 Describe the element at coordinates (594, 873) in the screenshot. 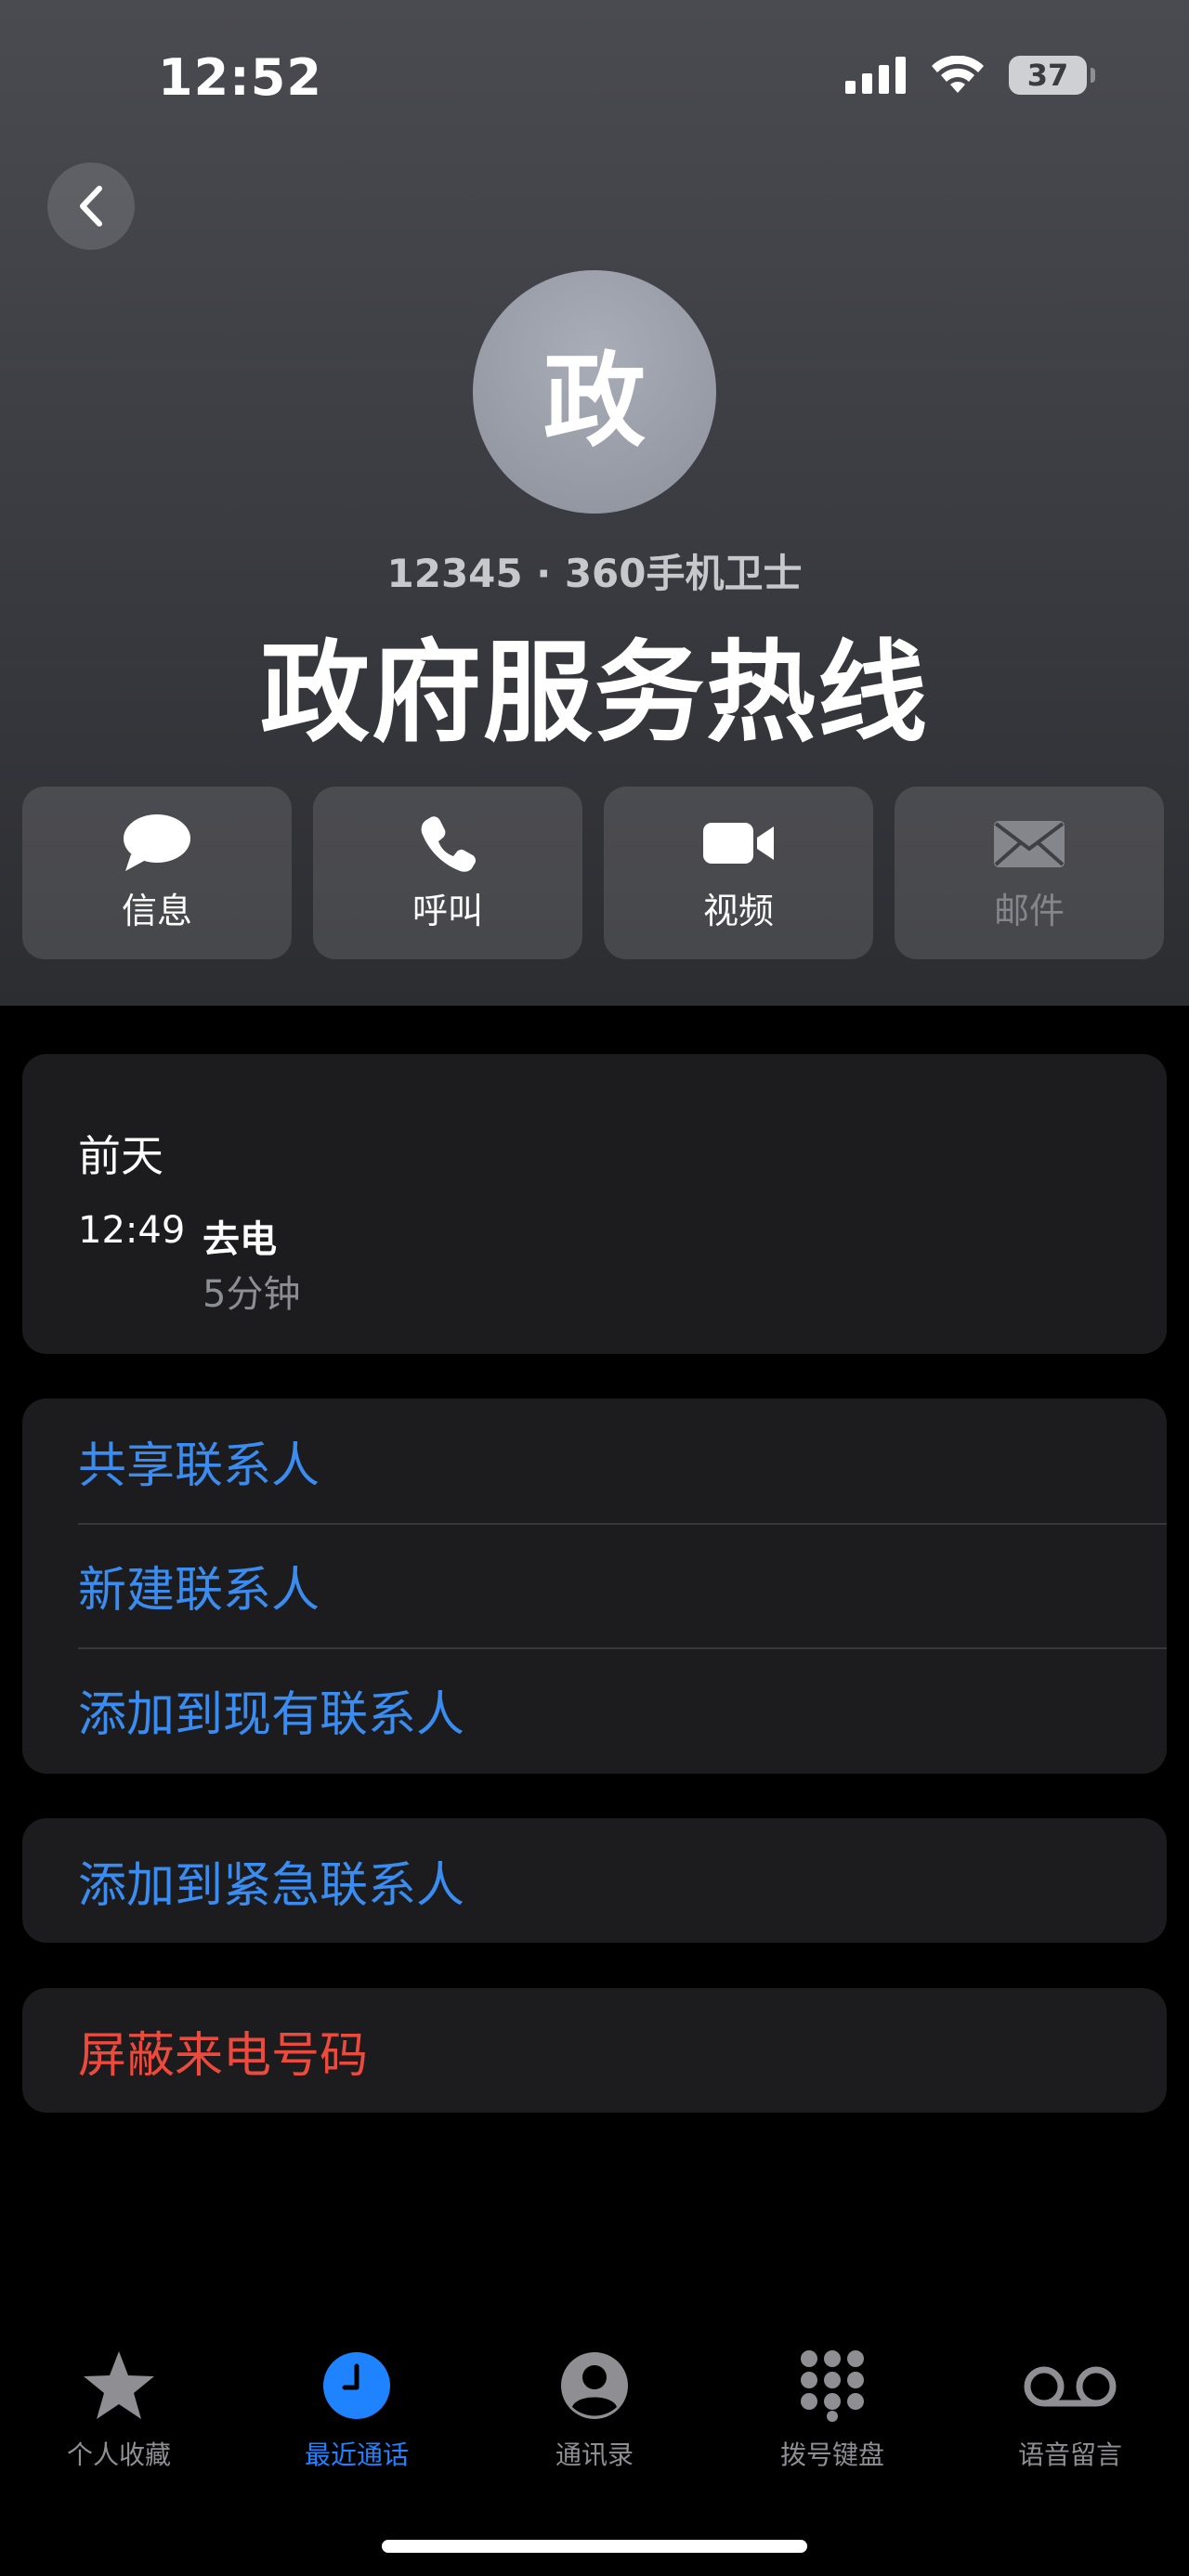

I see `quick-actions: 信息 呼叫 视频 邮件` at that location.